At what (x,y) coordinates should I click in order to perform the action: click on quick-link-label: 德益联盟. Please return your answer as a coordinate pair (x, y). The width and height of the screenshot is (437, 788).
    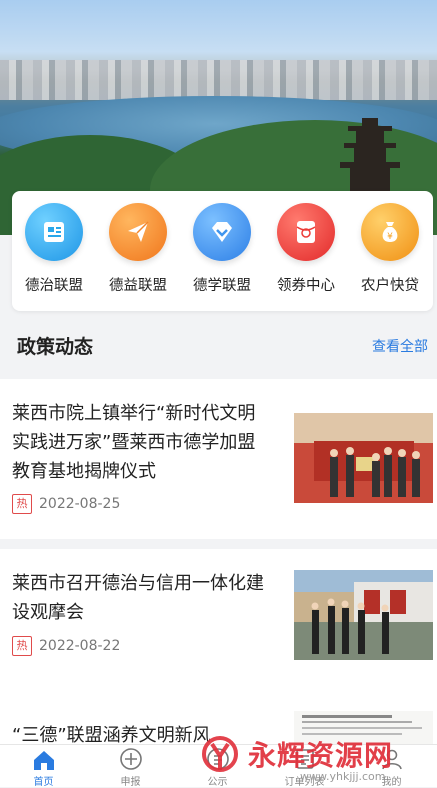
    Looking at the image, I should click on (138, 286).